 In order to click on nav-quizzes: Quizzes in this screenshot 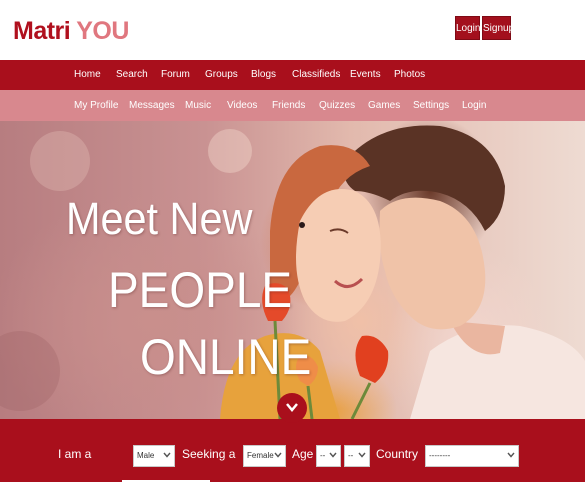, I will do `click(337, 105)`.